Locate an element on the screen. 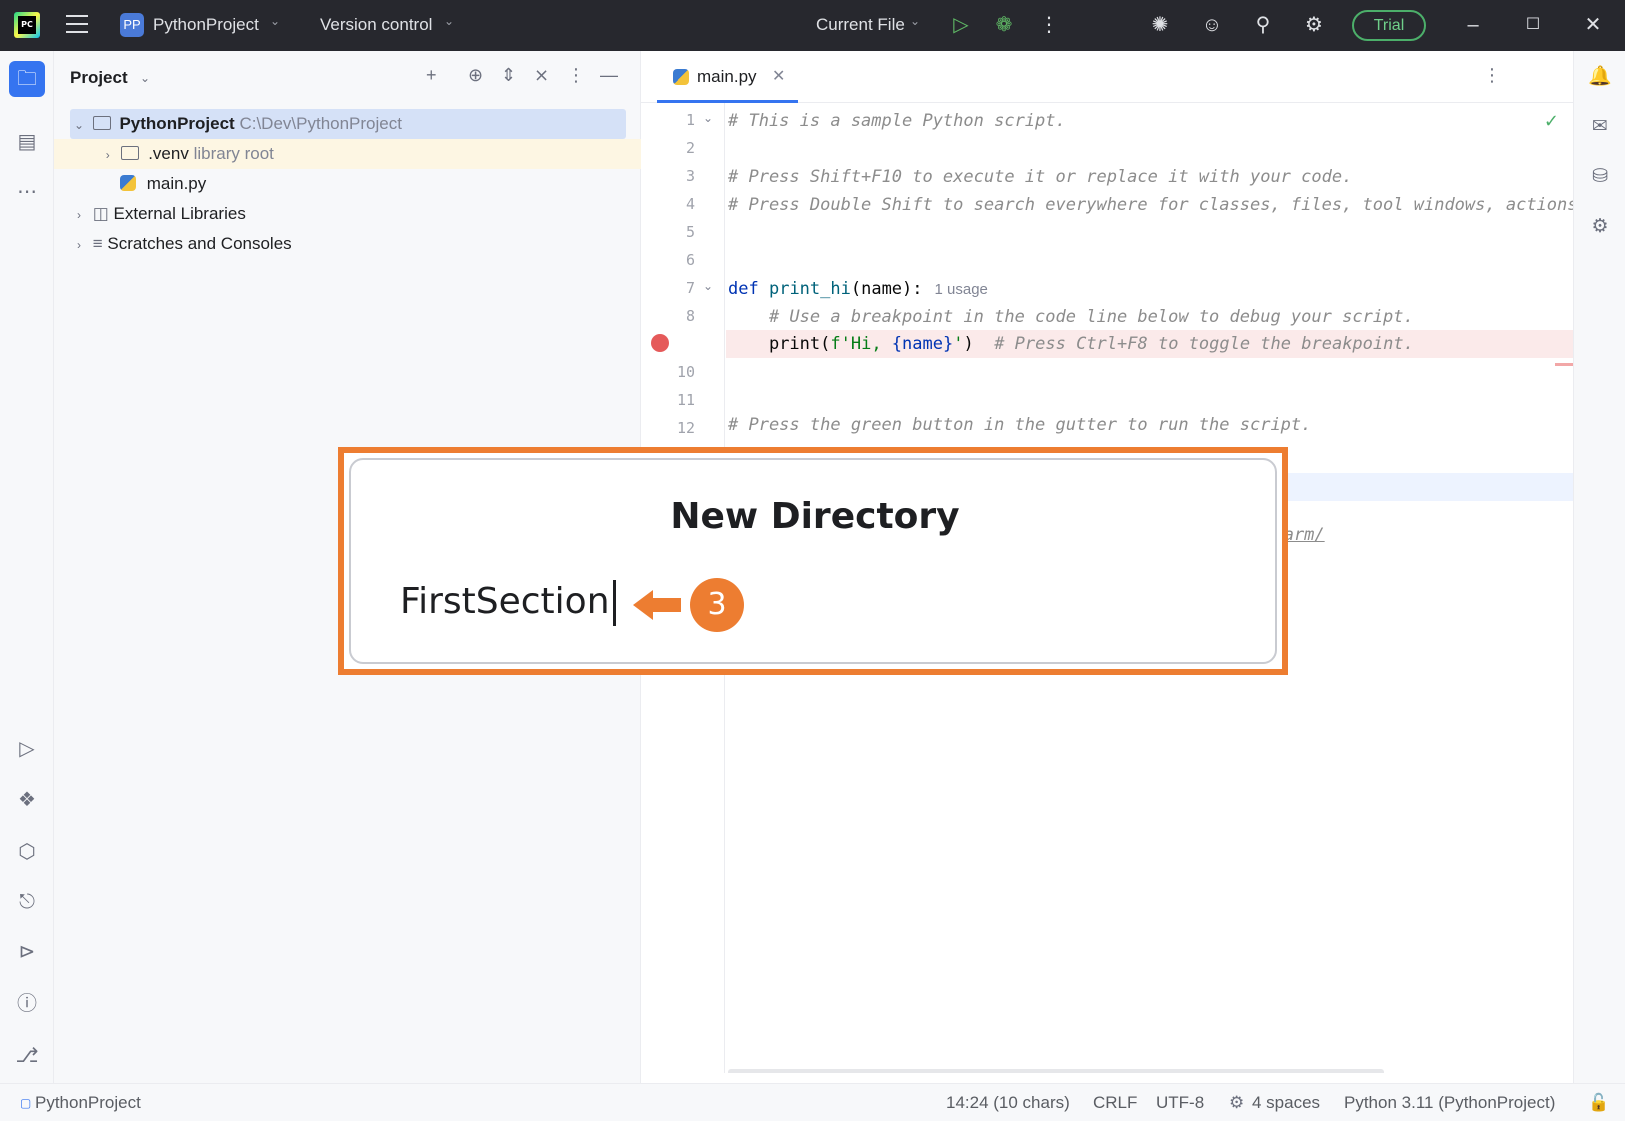 This screenshot has width=1625, height=1121. search-icon: ⚲ is located at coordinates (1263, 25).